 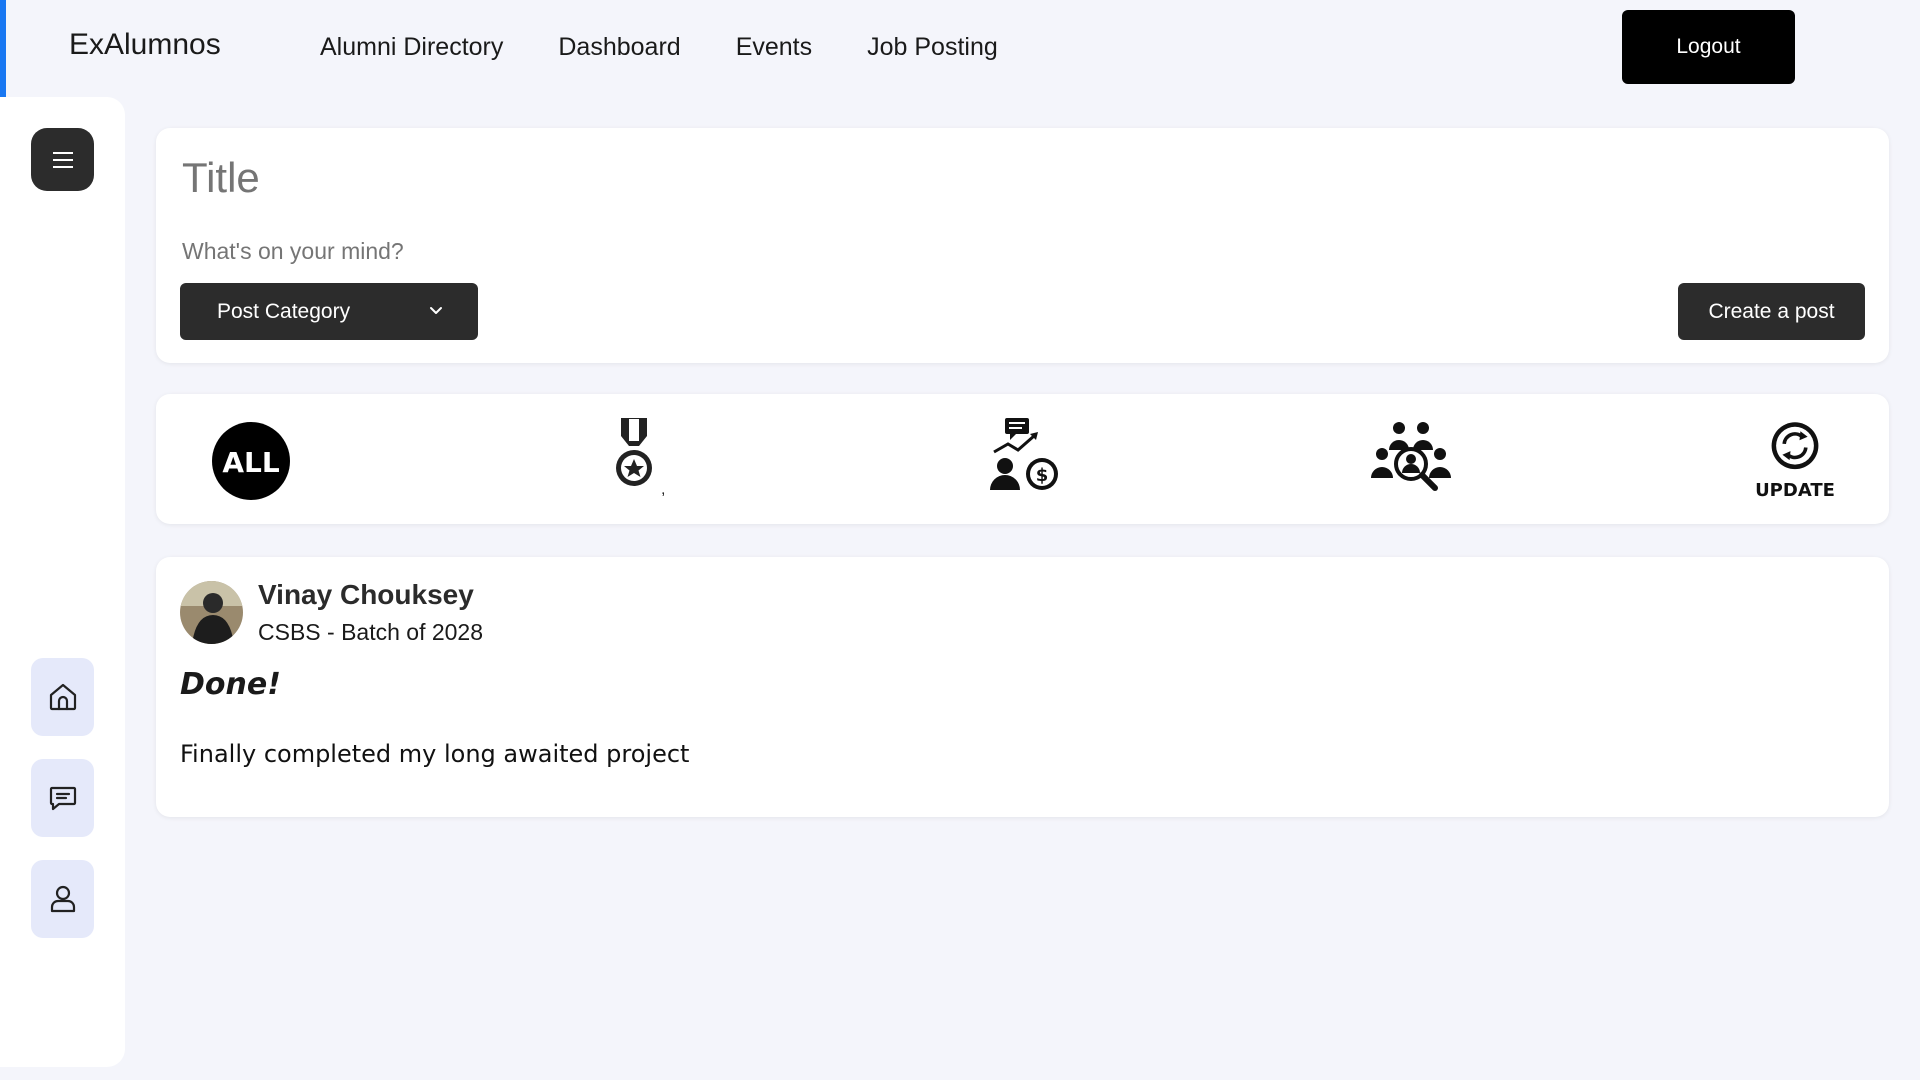 I want to click on filter-all-label: ALL, so click(x=251, y=462).